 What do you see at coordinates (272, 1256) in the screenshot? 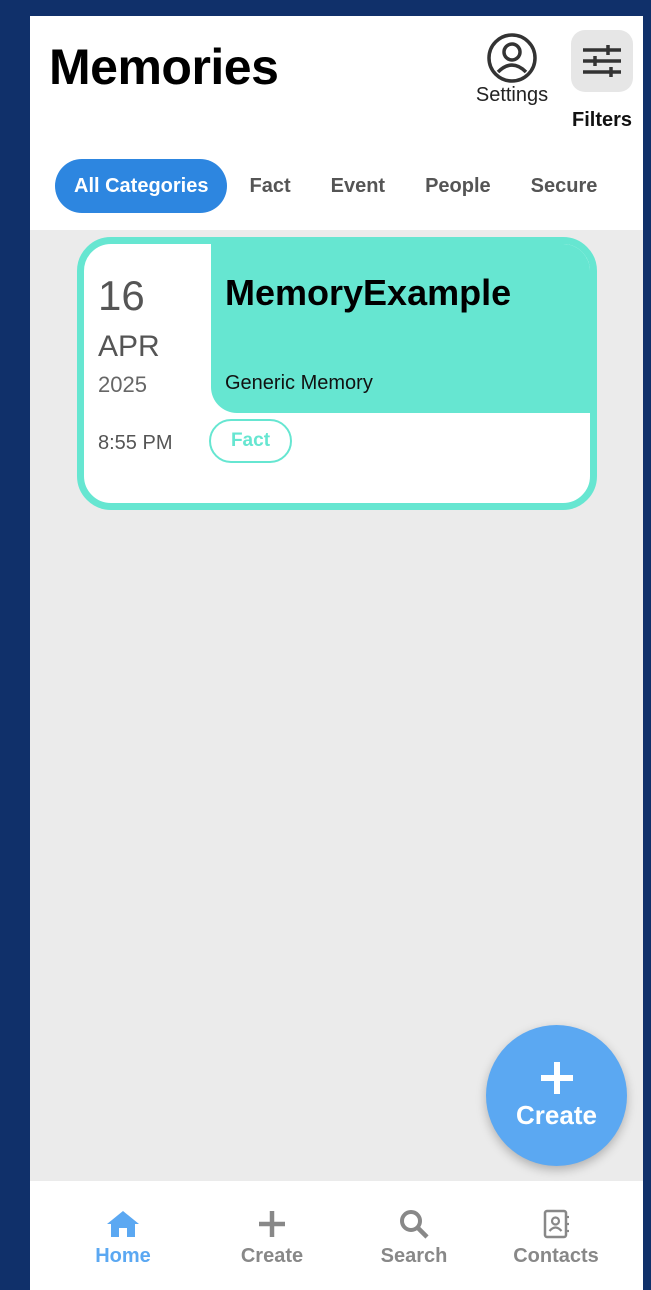
I see `nav-create-label: Create` at bounding box center [272, 1256].